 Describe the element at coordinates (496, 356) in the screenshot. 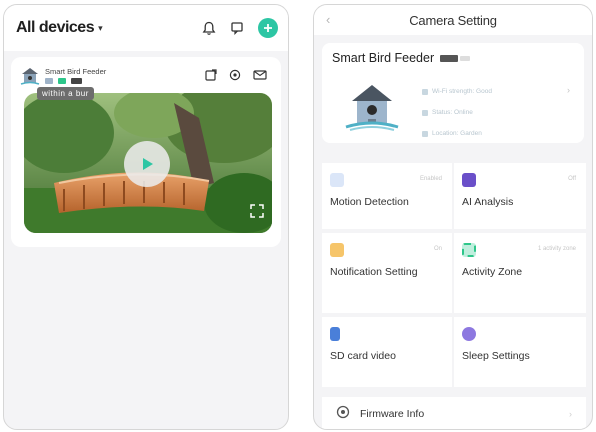

I see `tile-label: Sleep Settings` at that location.